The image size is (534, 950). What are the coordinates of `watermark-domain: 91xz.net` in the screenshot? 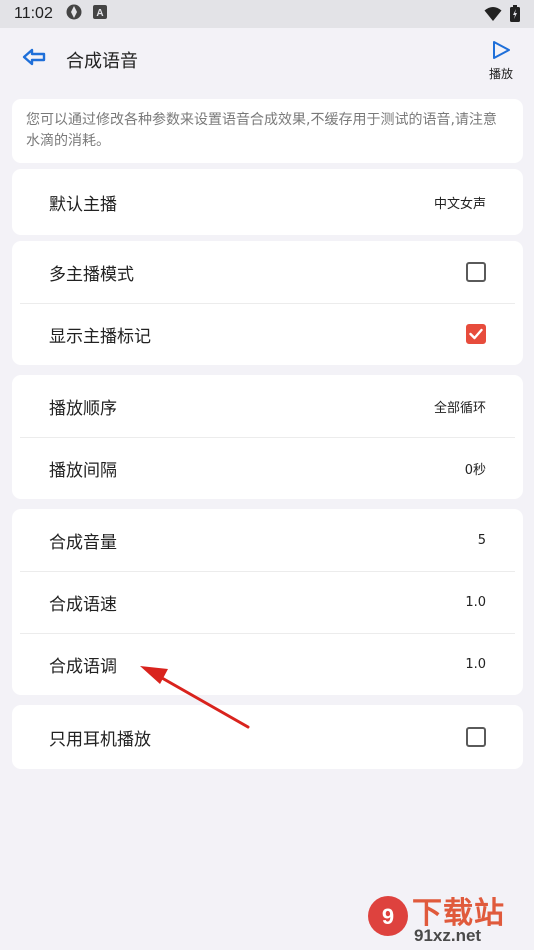 It's located at (448, 935).